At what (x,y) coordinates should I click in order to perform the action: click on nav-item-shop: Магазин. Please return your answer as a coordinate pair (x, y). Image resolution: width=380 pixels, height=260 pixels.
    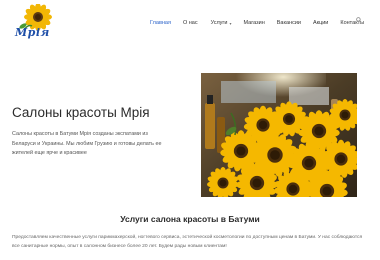
    Looking at the image, I should click on (254, 23).